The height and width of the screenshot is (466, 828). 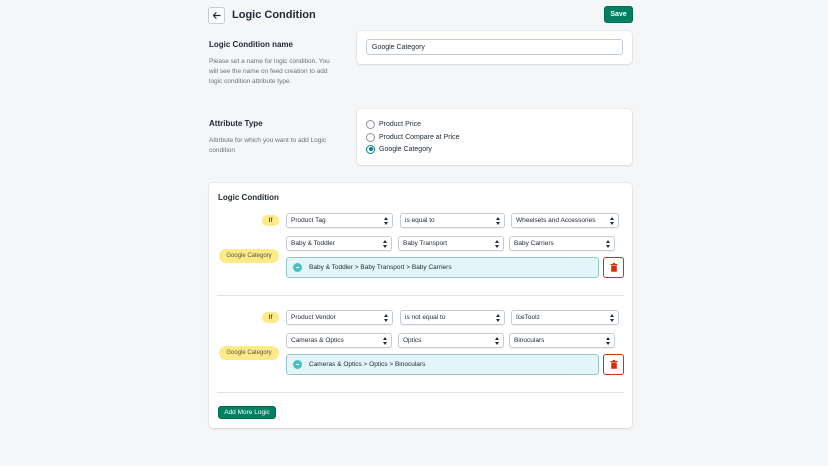 I want to click on select-value: Product Vendor, so click(x=313, y=317).